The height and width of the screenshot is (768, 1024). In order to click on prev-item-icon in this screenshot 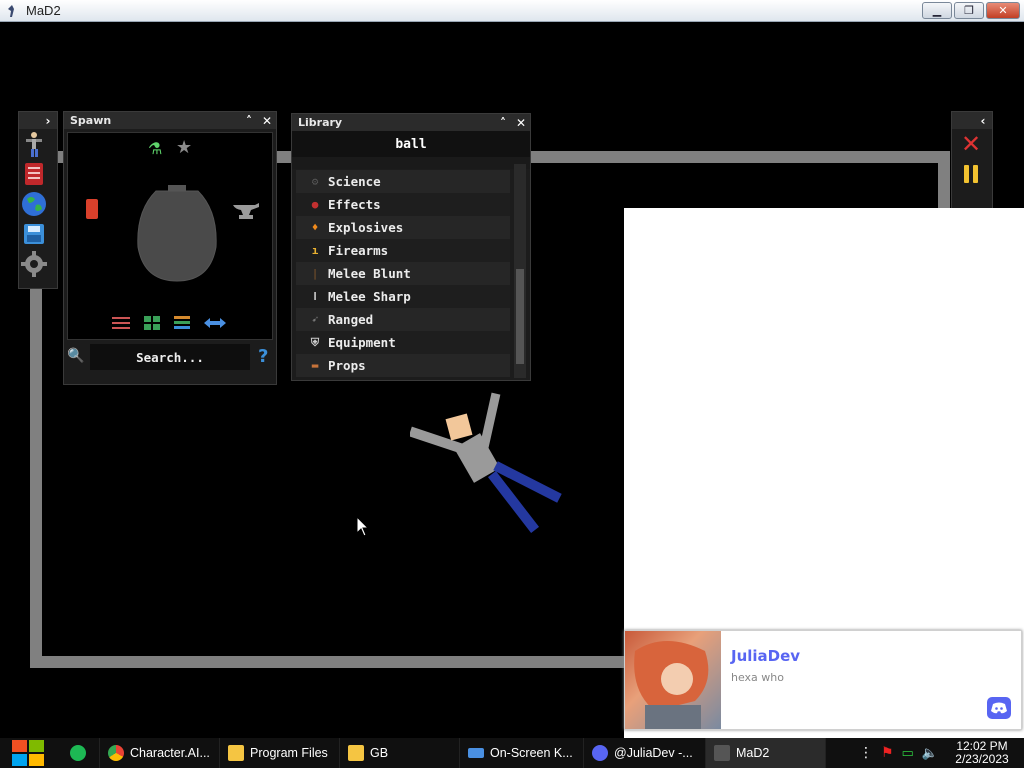, I will do `click(92, 209)`.